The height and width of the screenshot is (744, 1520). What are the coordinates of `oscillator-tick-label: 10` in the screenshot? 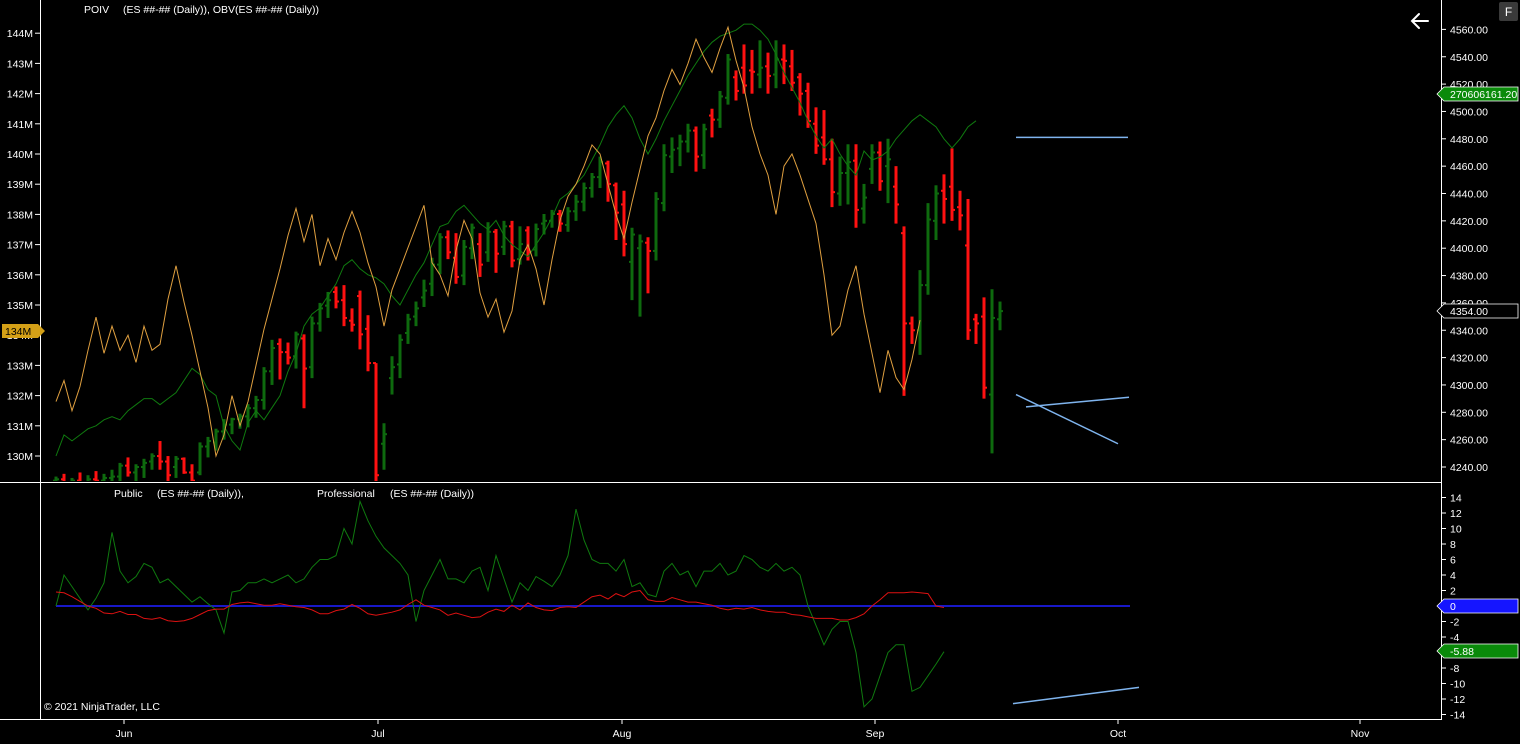 It's located at (1456, 530).